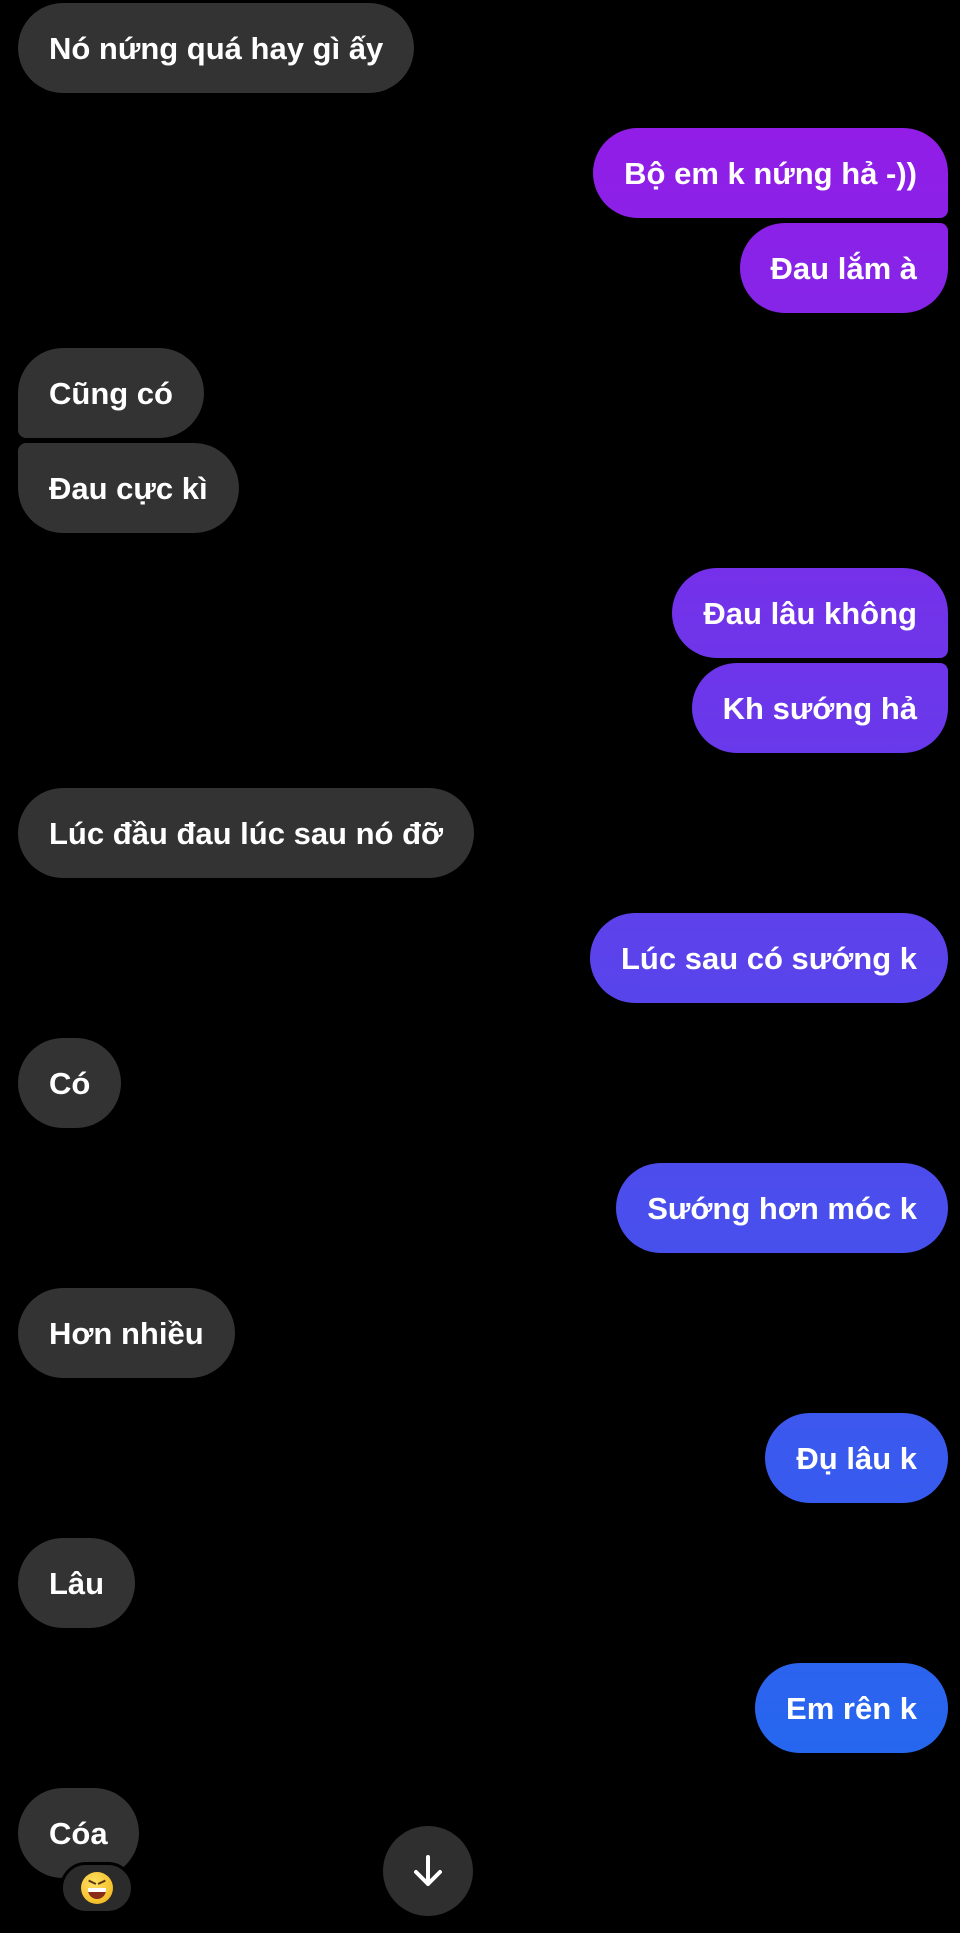 The width and height of the screenshot is (960, 1933). Describe the element at coordinates (782, 1208) in the screenshot. I see `outgoing-message: Sướng hơn móc k` at that location.